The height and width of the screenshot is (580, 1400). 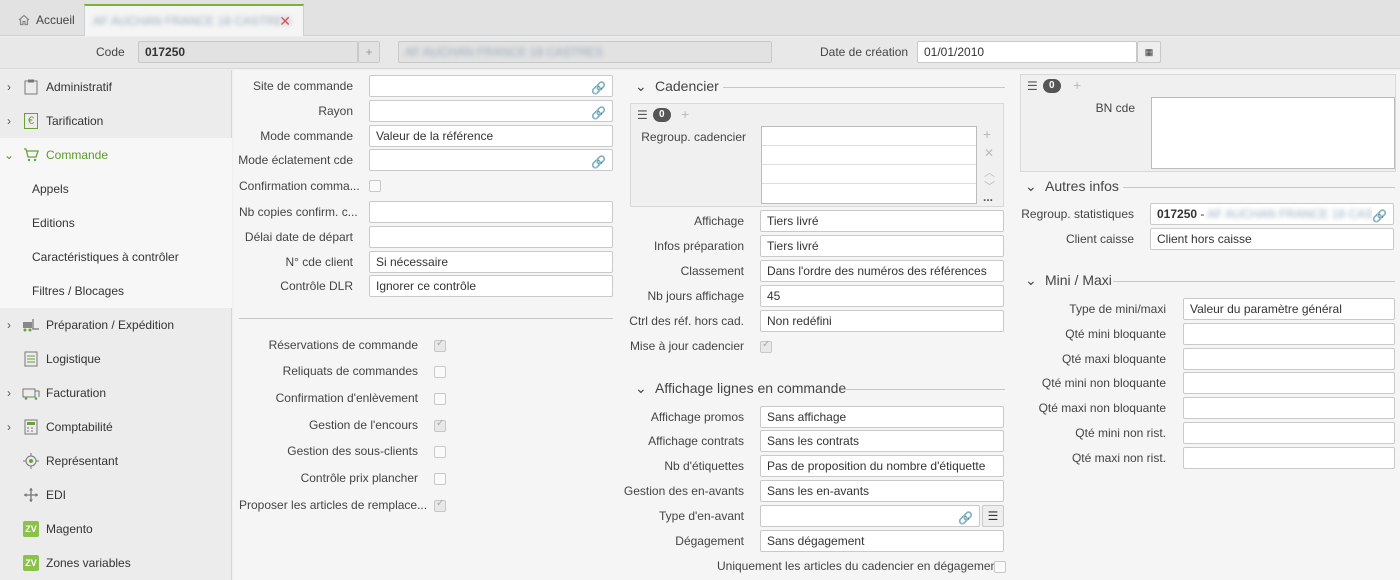 What do you see at coordinates (116, 427) in the screenshot?
I see `sidebar-item-comptabilite: › Comptabilité` at bounding box center [116, 427].